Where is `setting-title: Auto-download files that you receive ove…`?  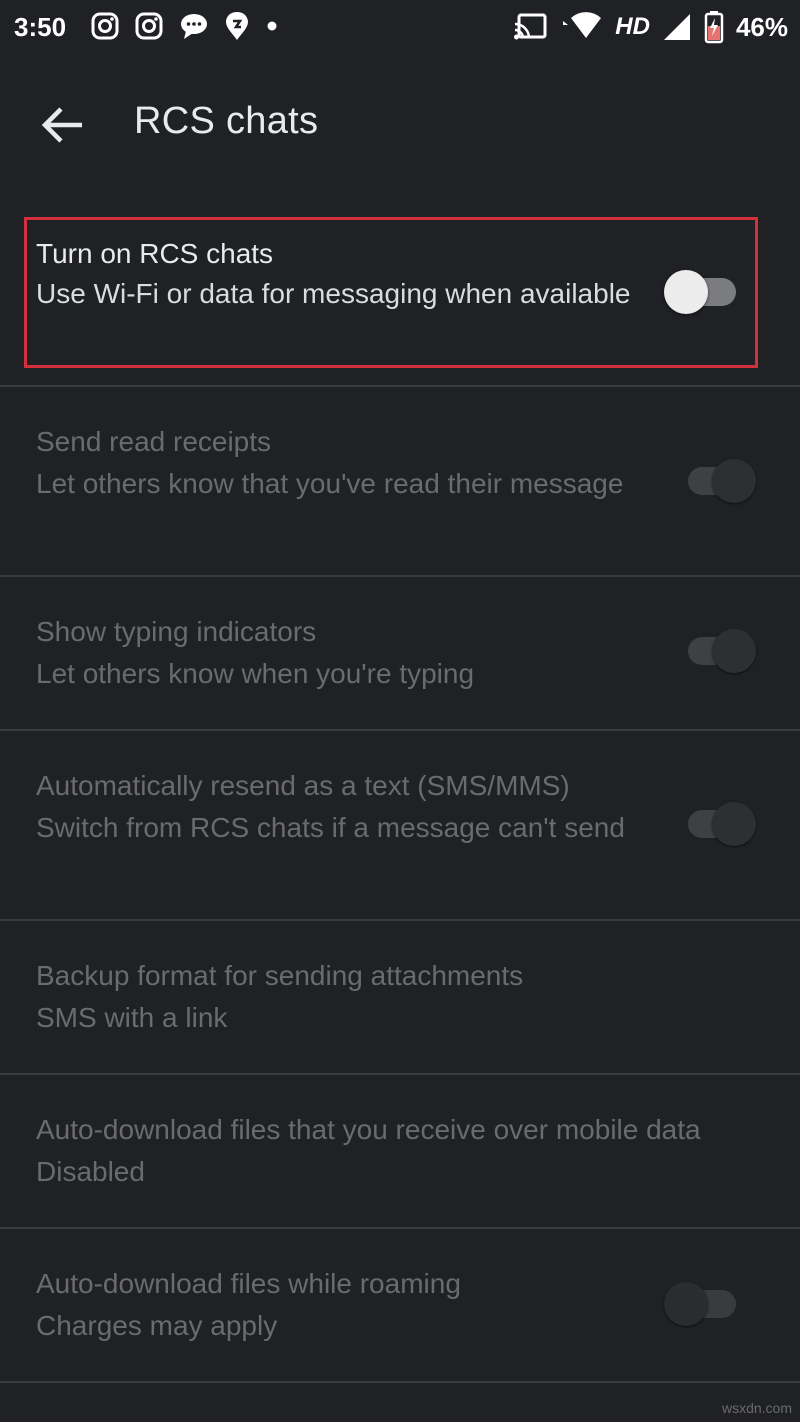 setting-title: Auto-download files that you receive ove… is located at coordinates (368, 1129).